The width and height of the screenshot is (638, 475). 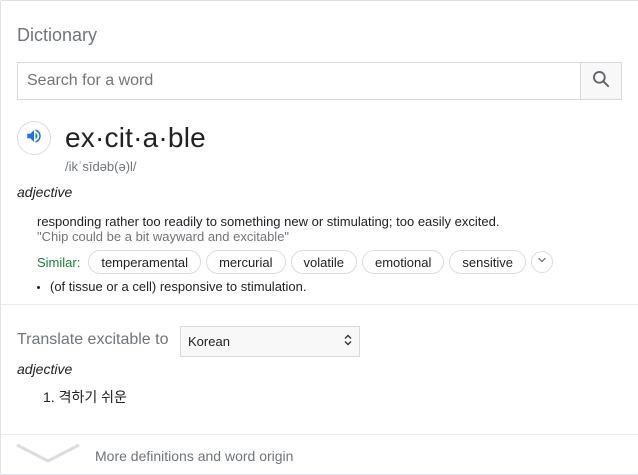 I want to click on similar-chip: mercurial, so click(x=246, y=262).